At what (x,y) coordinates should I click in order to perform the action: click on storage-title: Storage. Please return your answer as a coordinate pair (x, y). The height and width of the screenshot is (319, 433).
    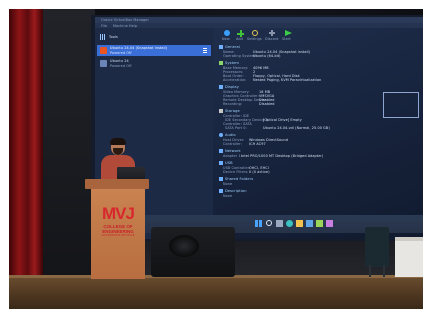
    Looking at the image, I should click on (232, 111).